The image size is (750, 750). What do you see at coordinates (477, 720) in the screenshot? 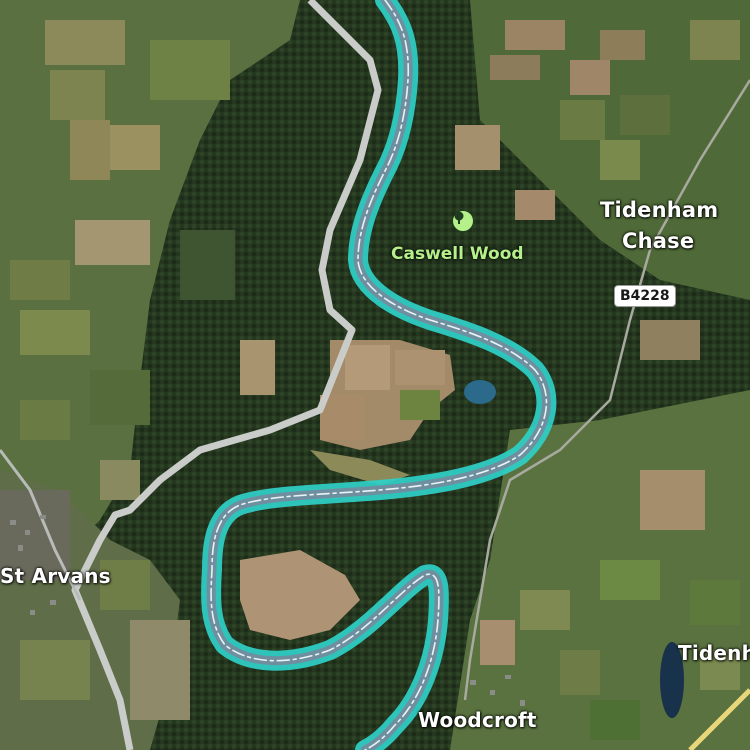
I see `place-label-woodcroft: Woodcroft` at bounding box center [477, 720].